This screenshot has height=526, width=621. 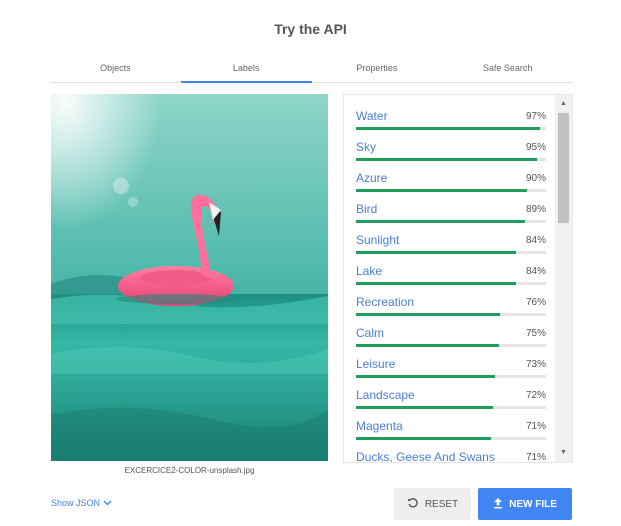 I want to click on label-name: Ducks, Geese And Swans, so click(x=425, y=456).